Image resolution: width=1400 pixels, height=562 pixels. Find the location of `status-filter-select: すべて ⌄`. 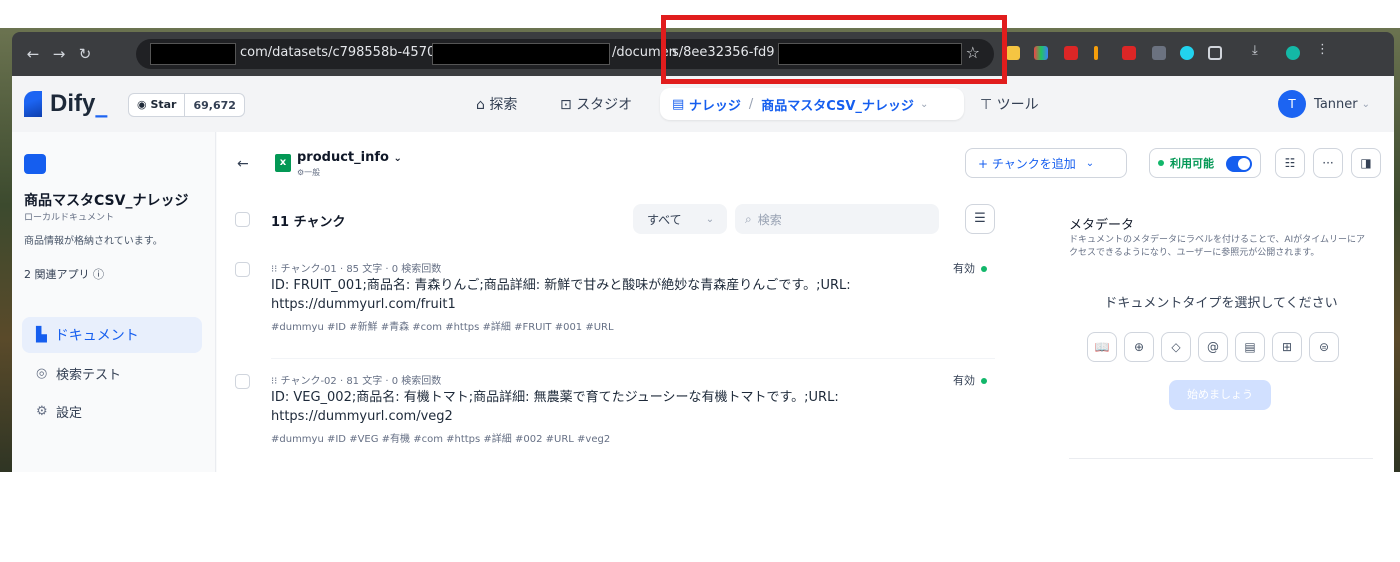

status-filter-select: すべて ⌄ is located at coordinates (680, 219).